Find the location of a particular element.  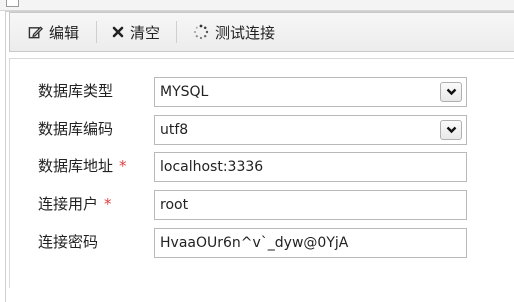

edit-button-label: 编辑 is located at coordinates (64, 32).